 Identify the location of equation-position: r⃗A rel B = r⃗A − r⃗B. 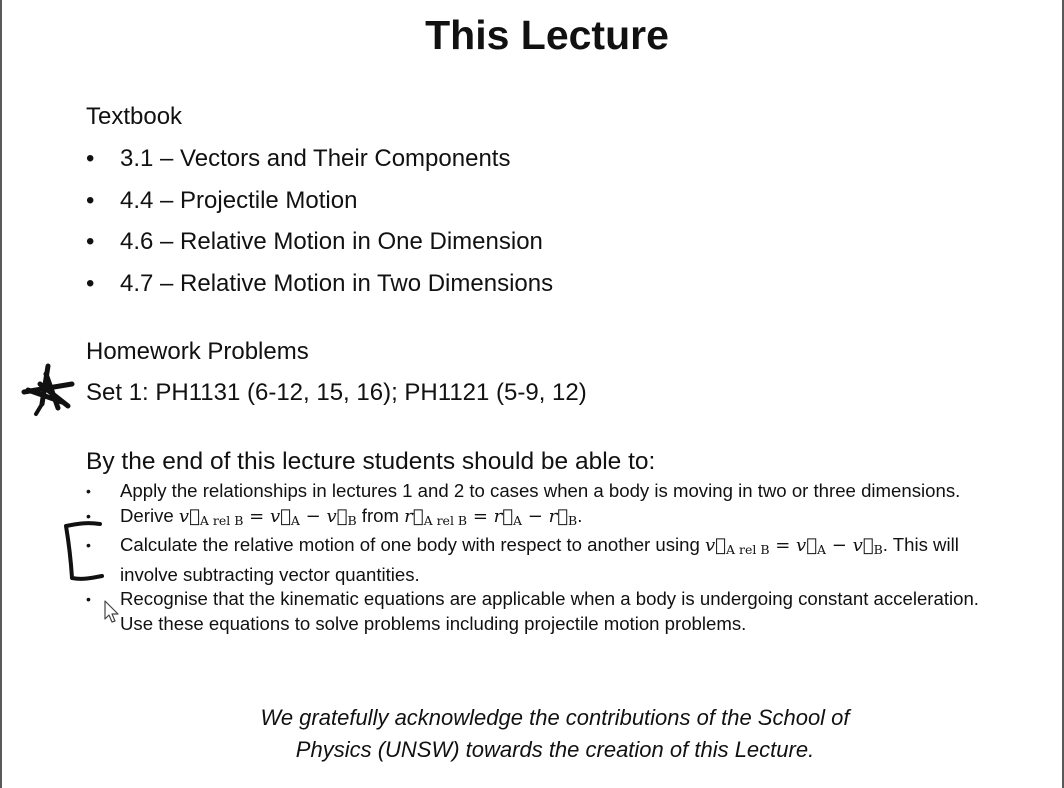
(491, 516).